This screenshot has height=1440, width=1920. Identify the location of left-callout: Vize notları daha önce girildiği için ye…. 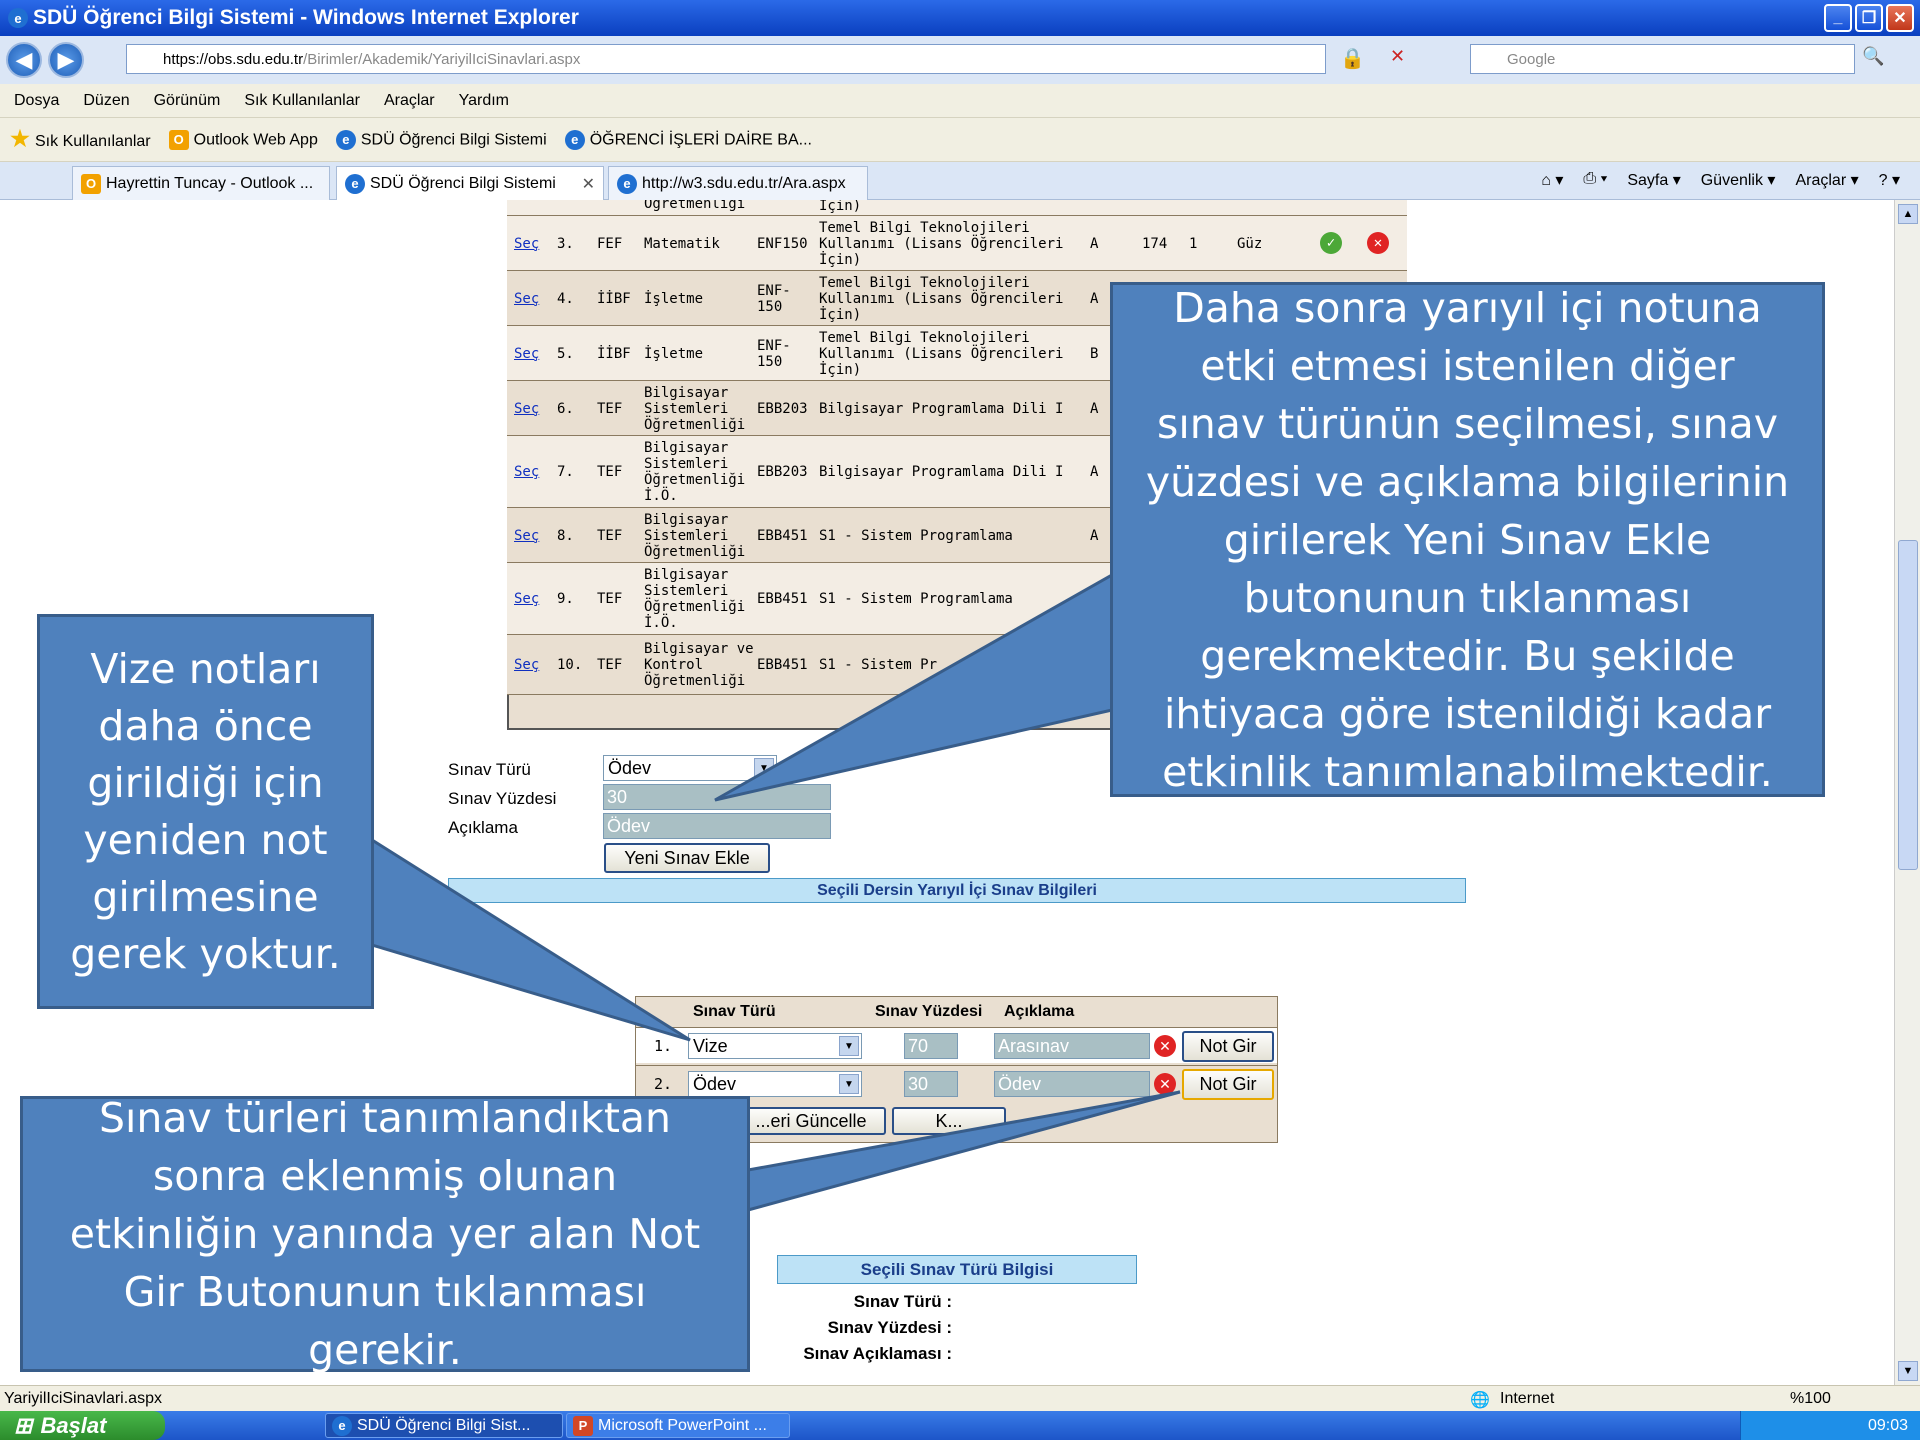
(205, 811).